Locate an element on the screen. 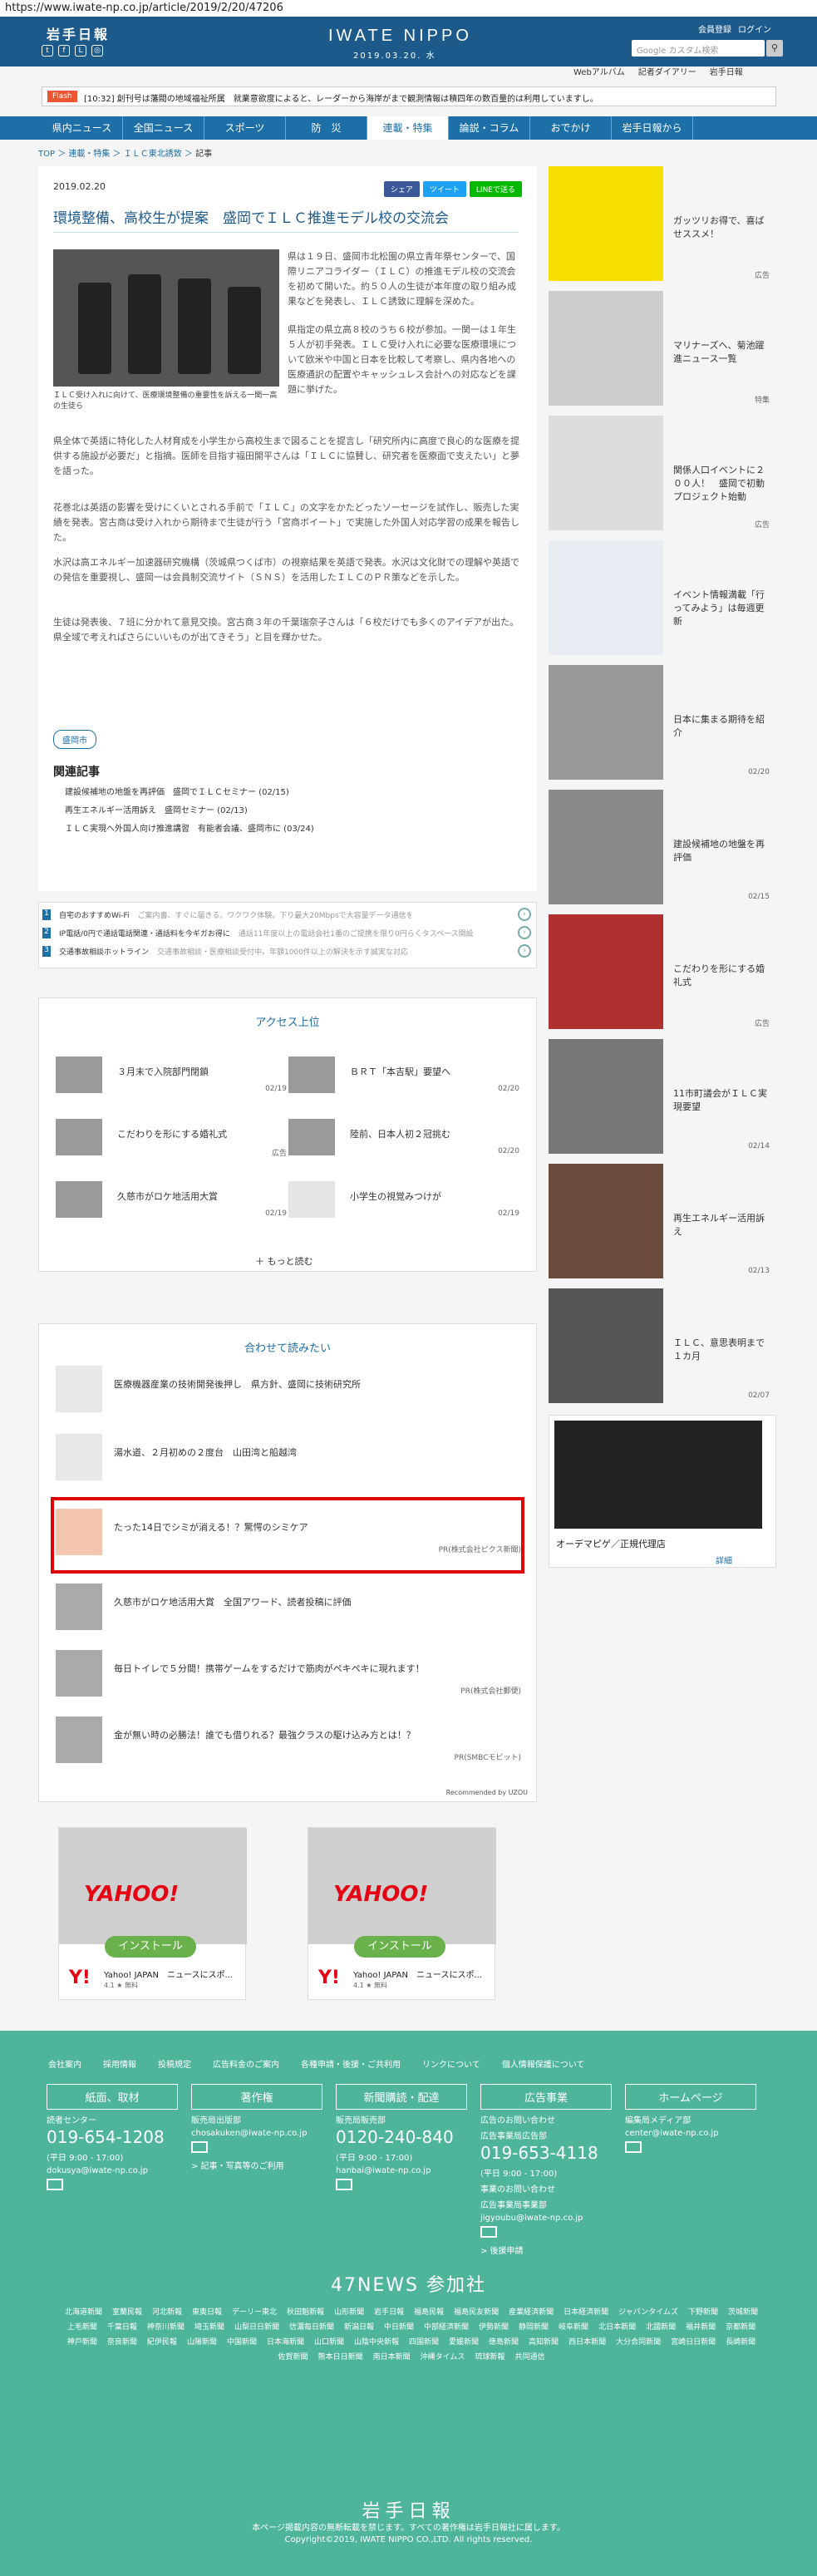  crumb-features: 連載・特集 is located at coordinates (89, 154).